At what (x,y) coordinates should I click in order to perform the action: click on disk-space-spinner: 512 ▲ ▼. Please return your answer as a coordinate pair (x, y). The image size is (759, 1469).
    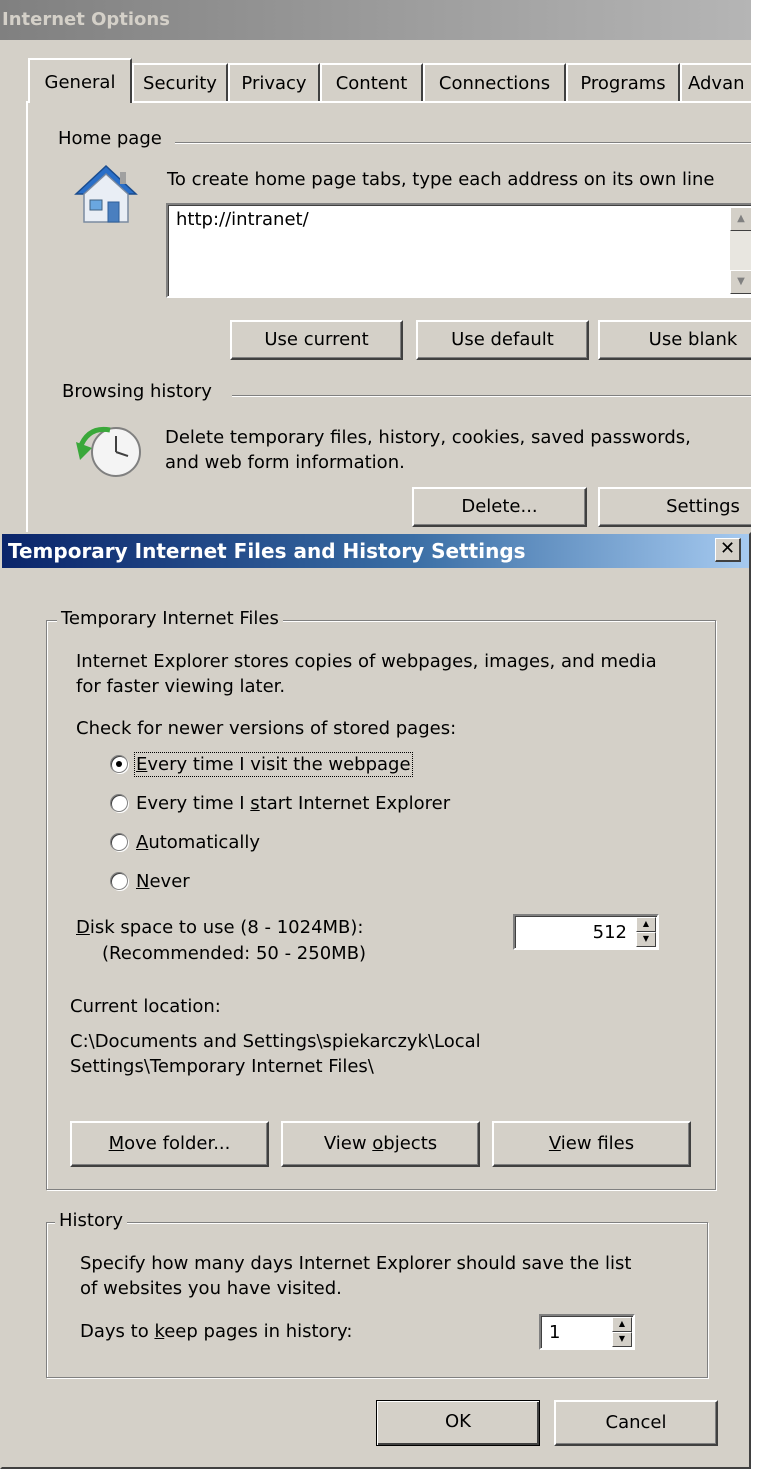
    Looking at the image, I should click on (586, 932).